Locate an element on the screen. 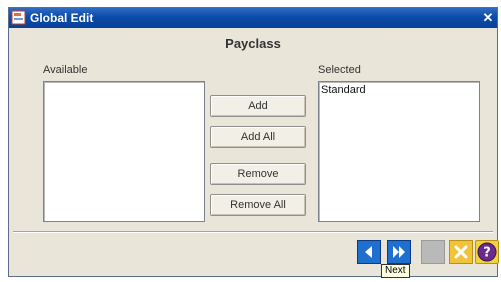  add-button: Add is located at coordinates (258, 106).